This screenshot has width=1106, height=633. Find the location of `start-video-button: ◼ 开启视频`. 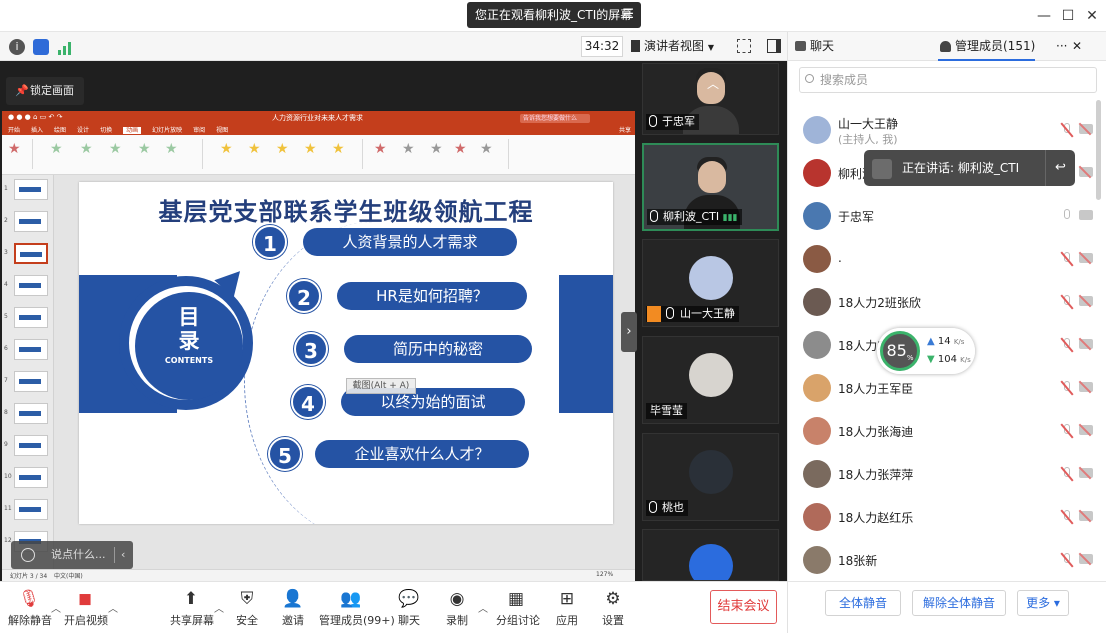

start-video-button: ◼ 开启视频 is located at coordinates (86, 607).